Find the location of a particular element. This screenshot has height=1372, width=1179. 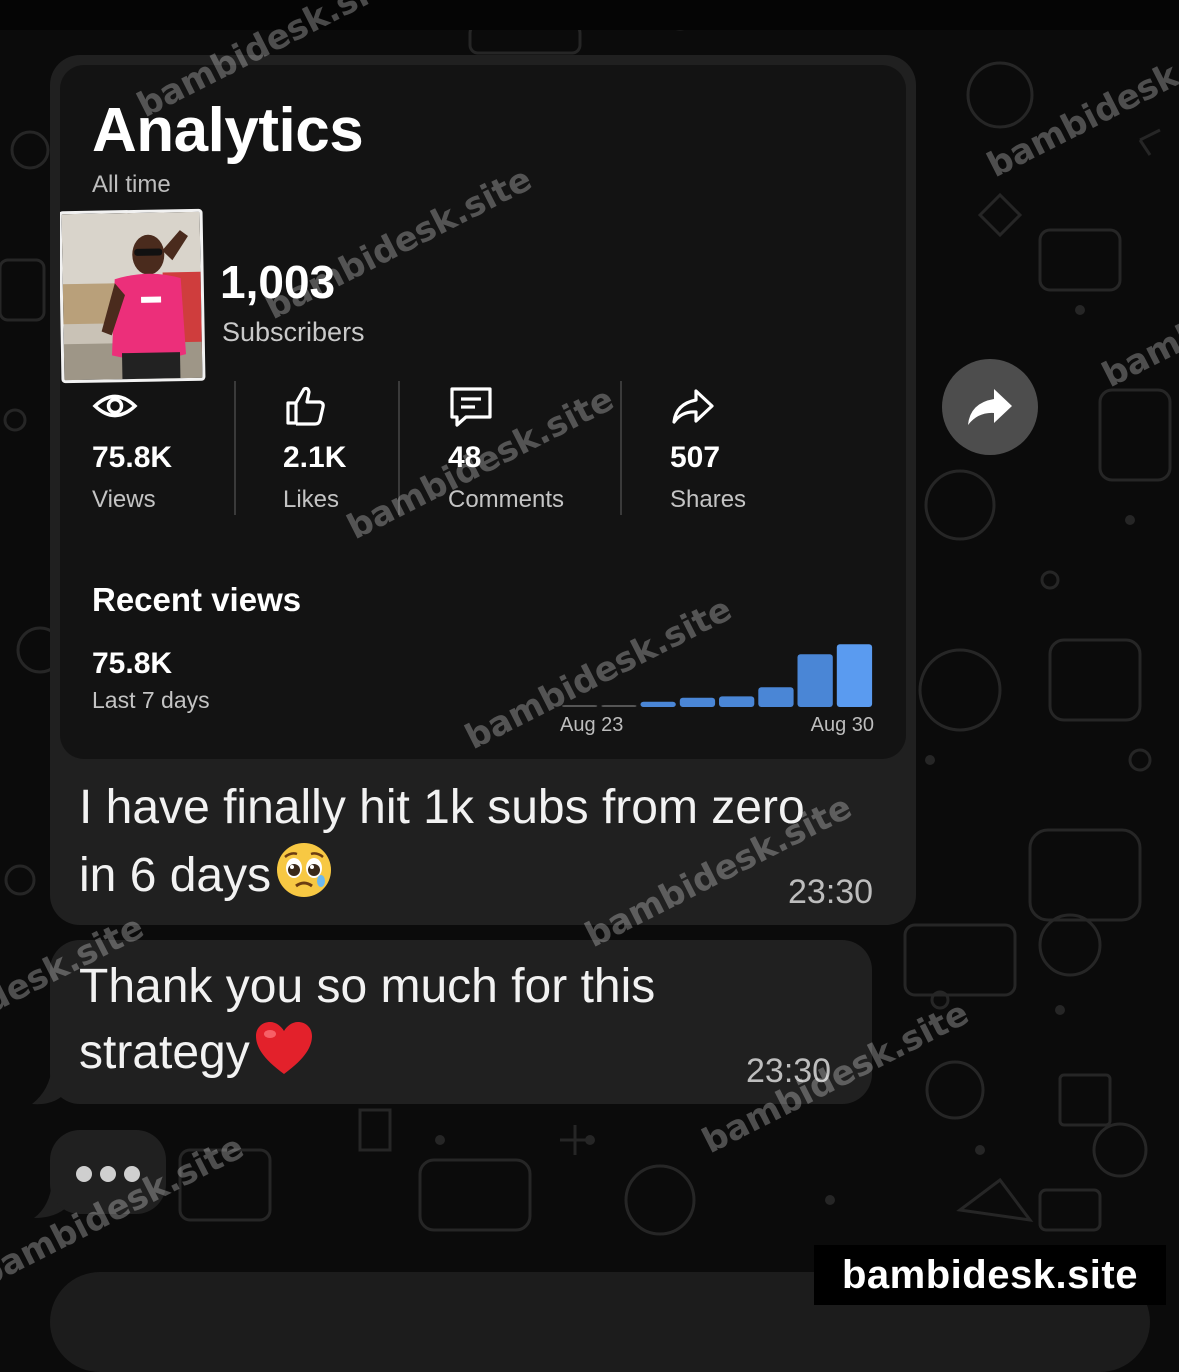

forward-button is located at coordinates (990, 407).